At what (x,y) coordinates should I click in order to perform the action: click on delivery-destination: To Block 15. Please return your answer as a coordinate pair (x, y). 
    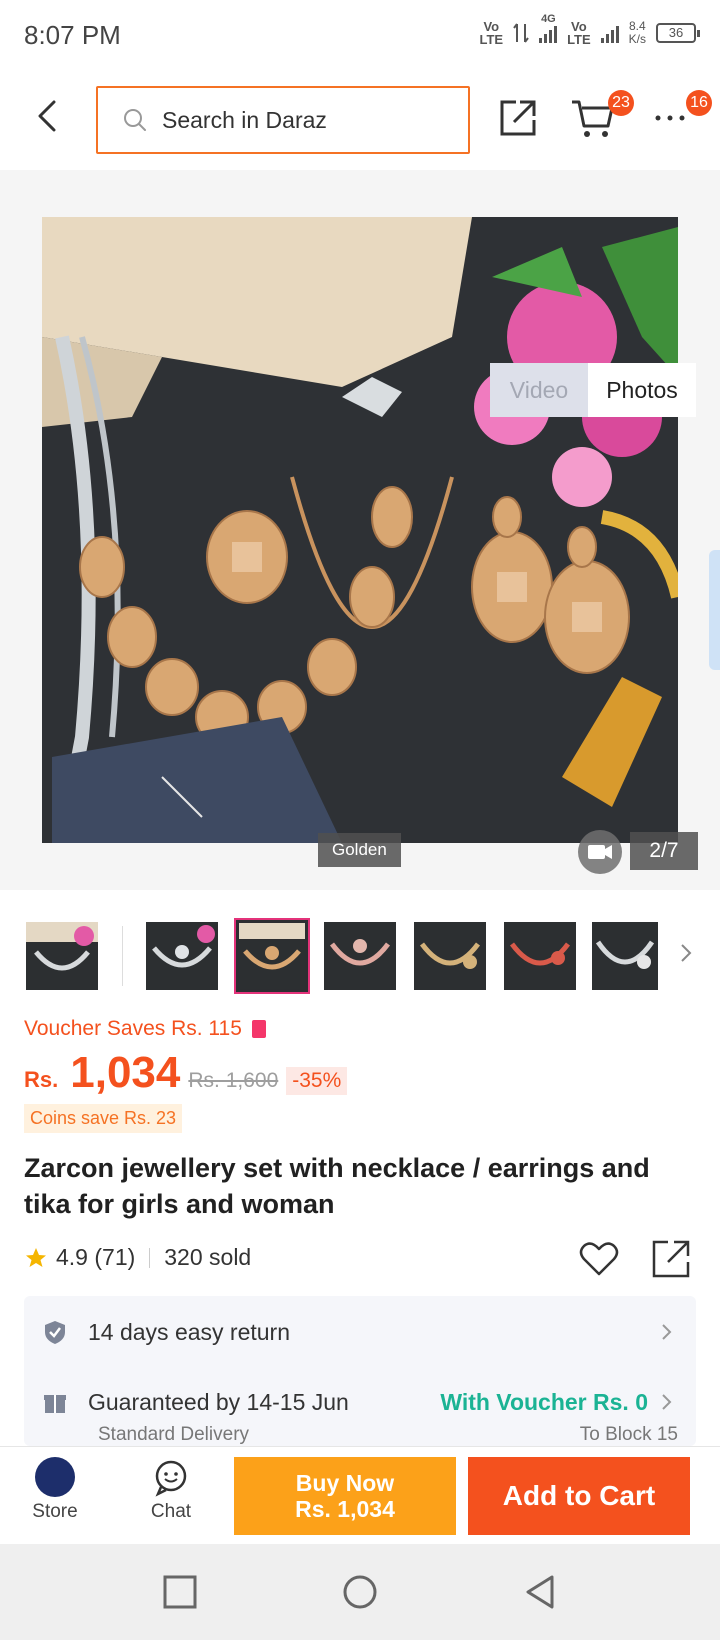
    Looking at the image, I should click on (628, 1434).